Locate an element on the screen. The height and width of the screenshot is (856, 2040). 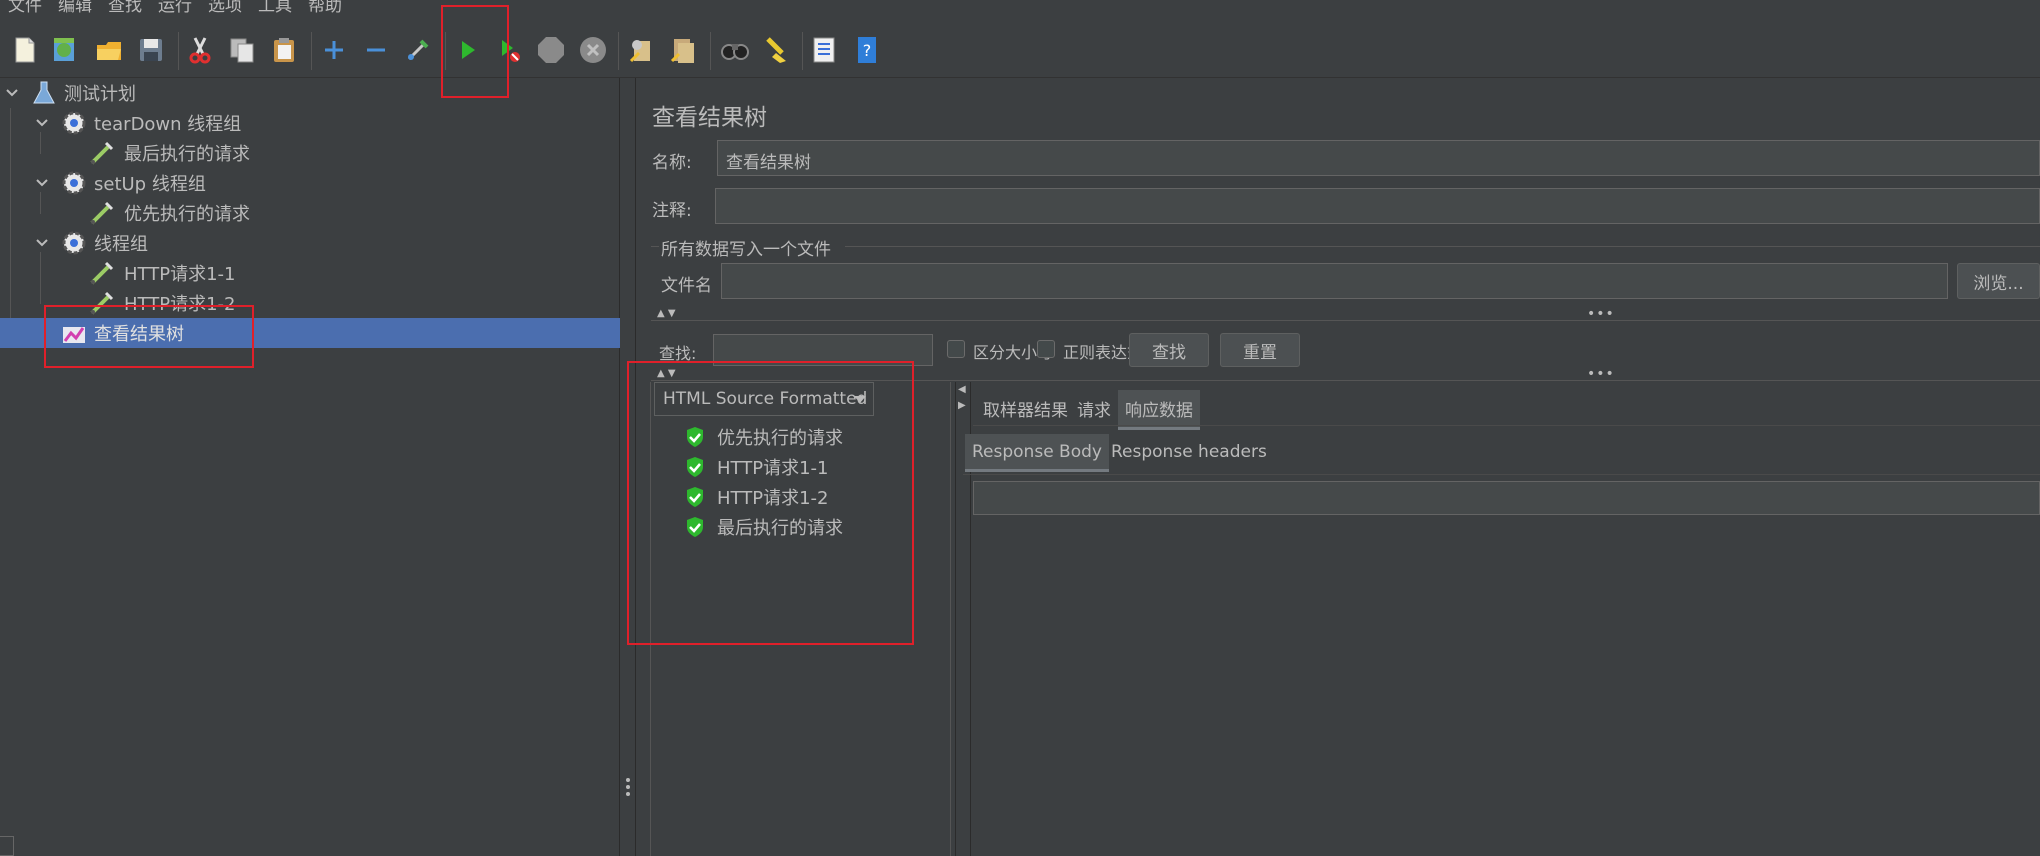
tree-item-label: 测试计划 is located at coordinates (100, 94).